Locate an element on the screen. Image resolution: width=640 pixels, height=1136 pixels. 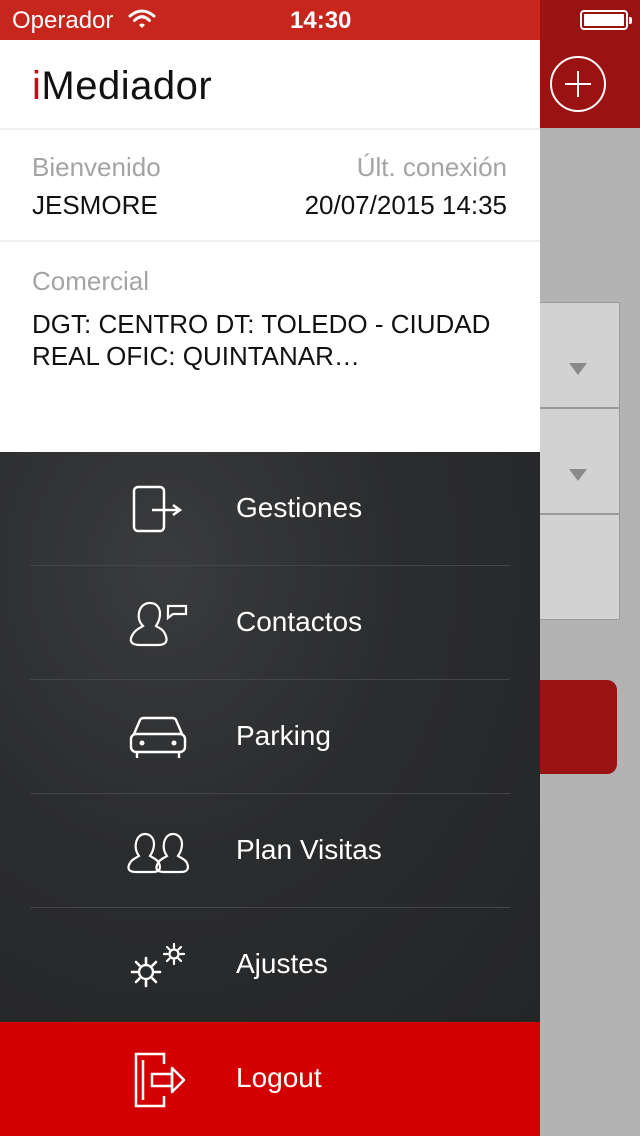
menu-item-label: Gestiones is located at coordinates (299, 507).